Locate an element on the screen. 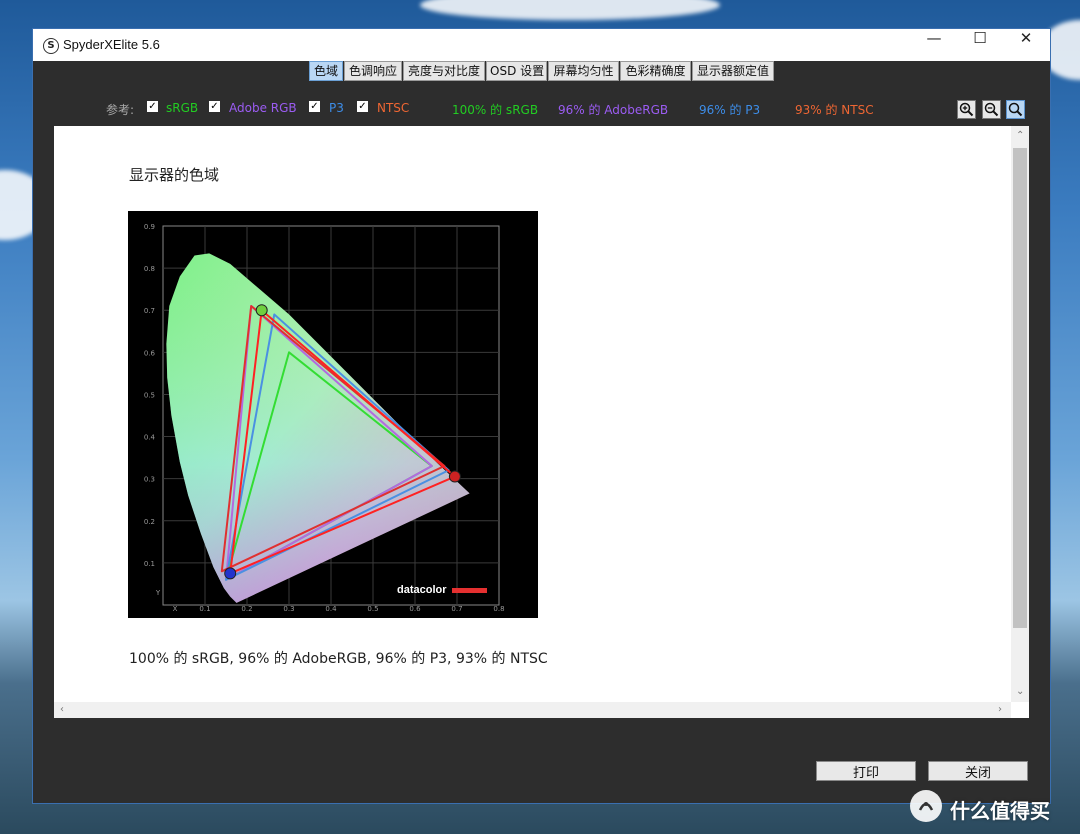  srgb-checkbox: ✓ is located at coordinates (152, 106).